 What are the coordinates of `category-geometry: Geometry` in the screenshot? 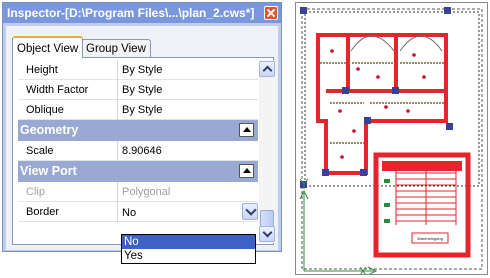 It's located at (138, 130).